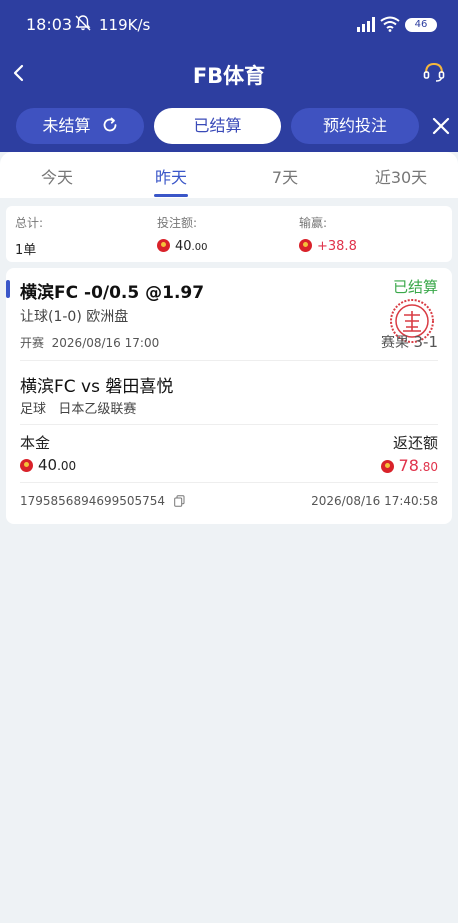 This screenshot has width=458, height=923. What do you see at coordinates (415, 443) in the screenshot?
I see `return-label: 返还额` at bounding box center [415, 443].